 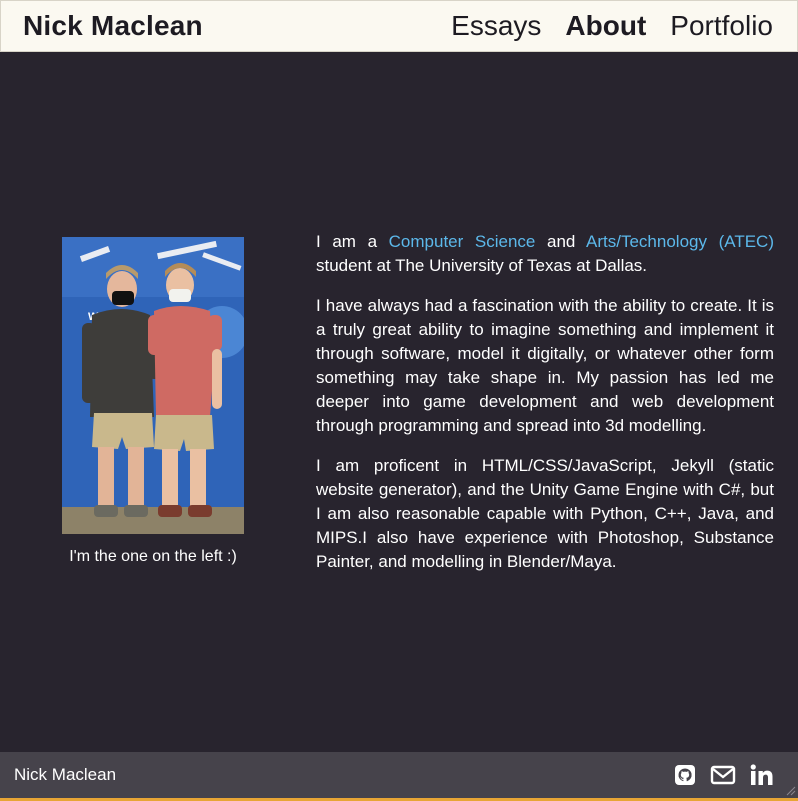 What do you see at coordinates (113, 26) in the screenshot?
I see `site-title-link: Nick Maclean` at bounding box center [113, 26].